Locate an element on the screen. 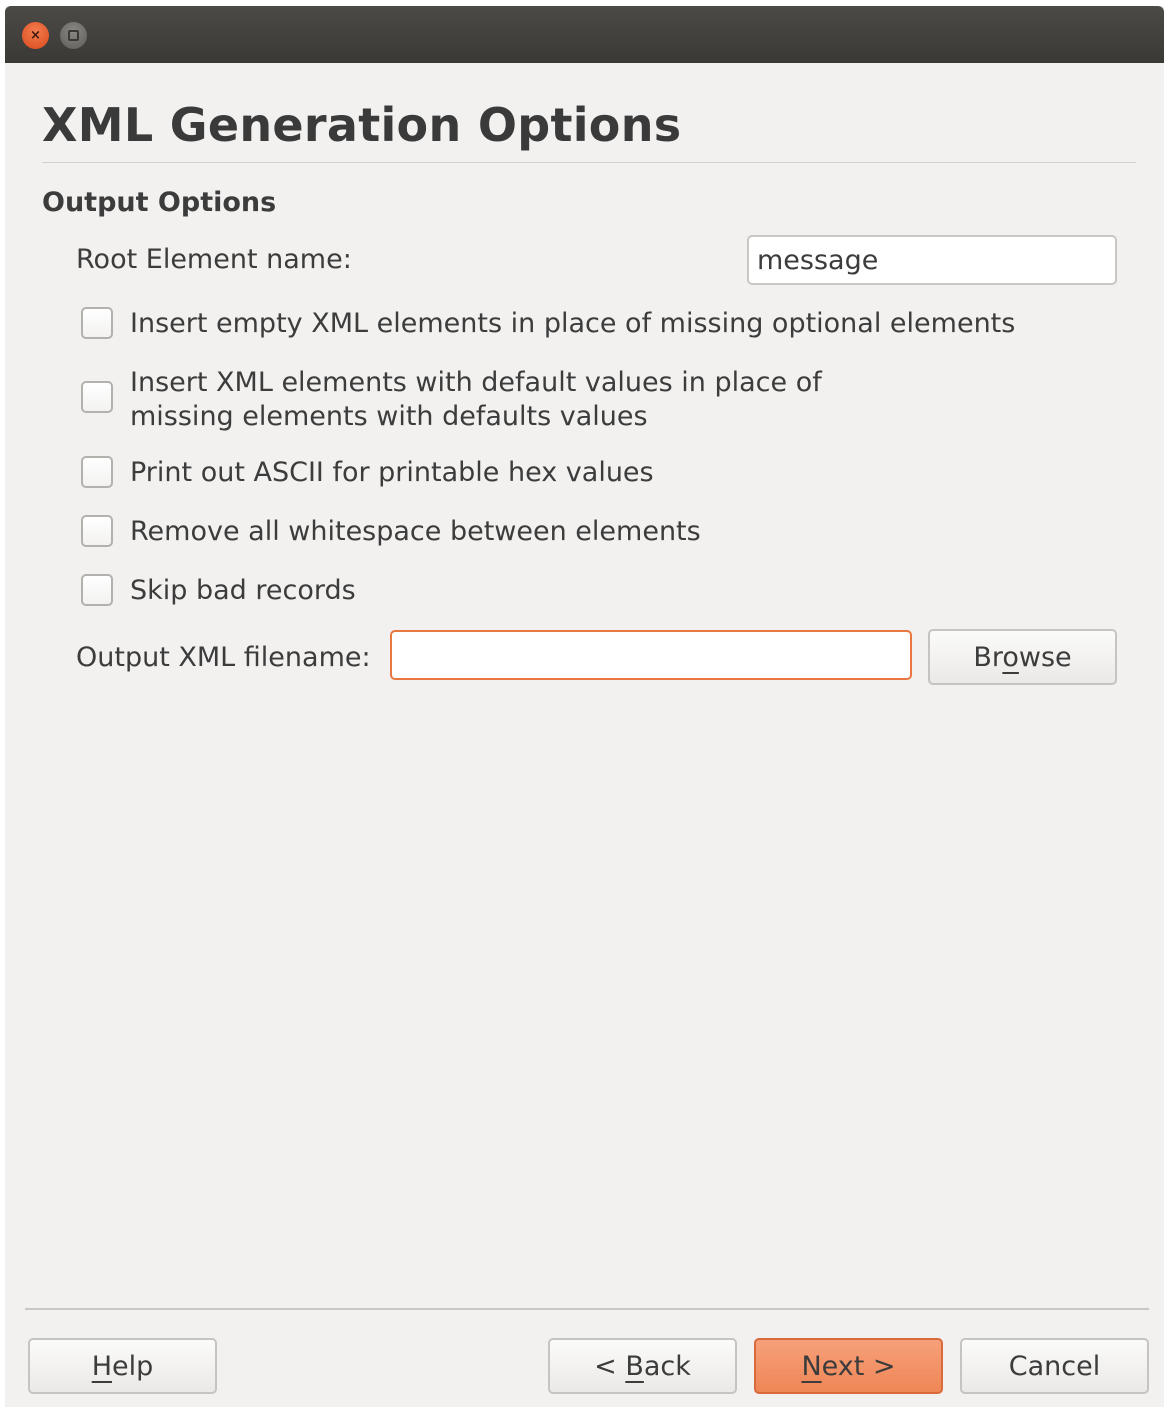 Image resolution: width=1164 pixels, height=1407 pixels. option-skip-bad-records: Skip bad records is located at coordinates (218, 591).